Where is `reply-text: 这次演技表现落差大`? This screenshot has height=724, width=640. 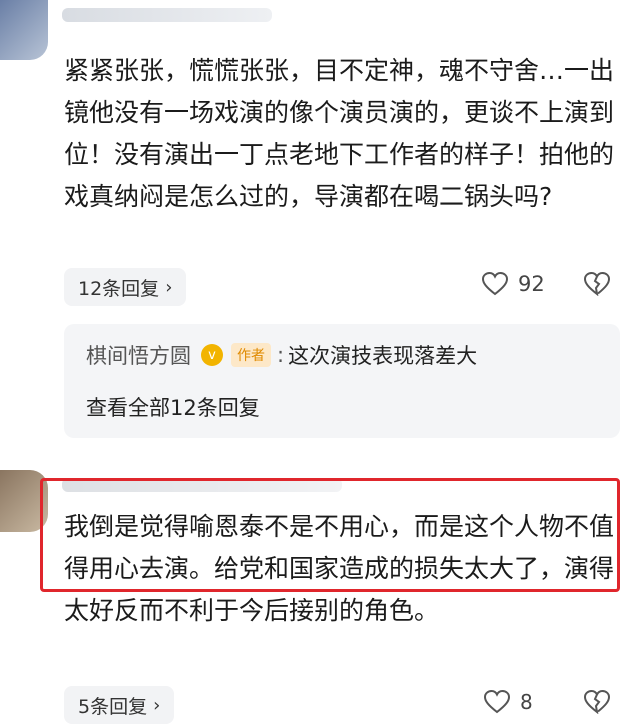 reply-text: 这次演技表现落差大 is located at coordinates (383, 356).